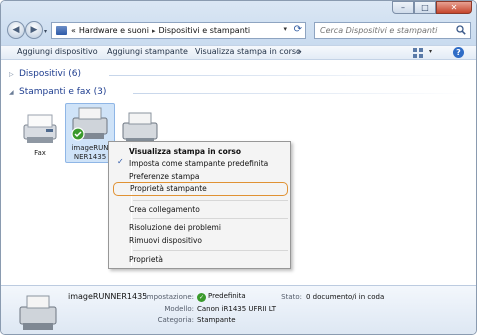 The height and width of the screenshot is (335, 477). Describe the element at coordinates (425, 7) in the screenshot. I see `maximize-button: □` at that location.